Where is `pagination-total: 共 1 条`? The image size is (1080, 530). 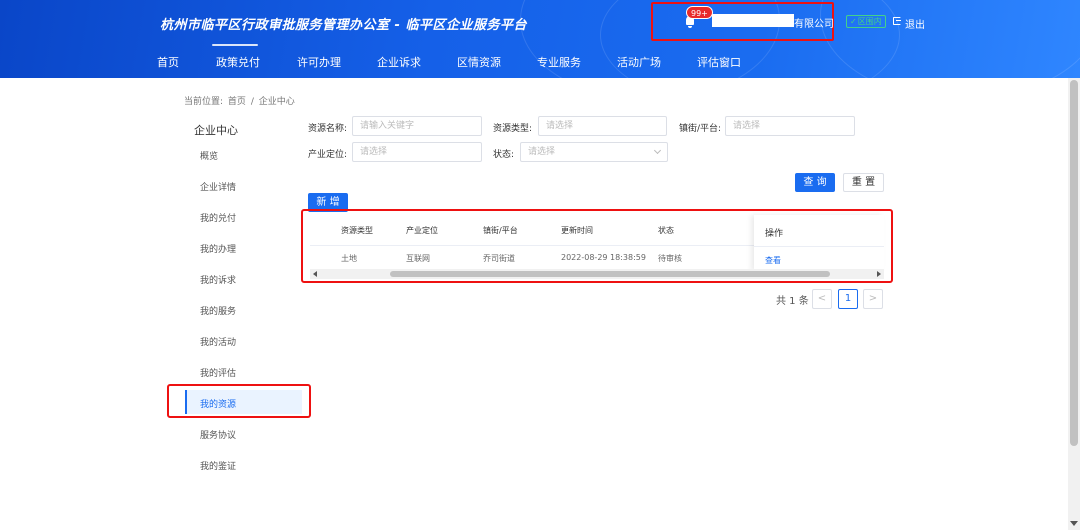 pagination-total: 共 1 条 is located at coordinates (792, 301).